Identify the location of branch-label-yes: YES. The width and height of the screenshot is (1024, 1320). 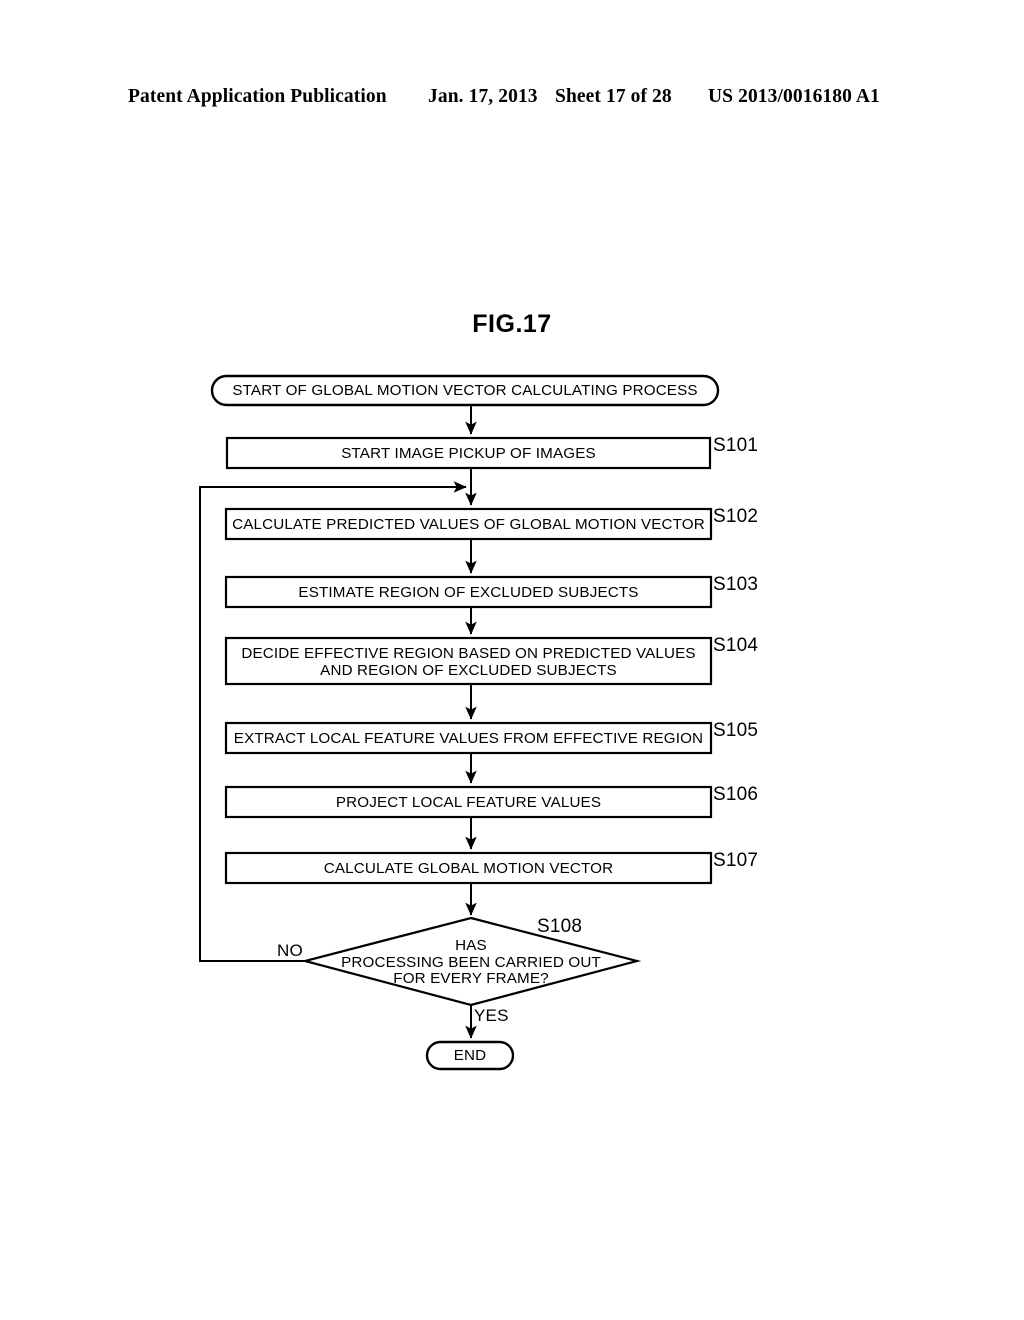
(491, 1015).